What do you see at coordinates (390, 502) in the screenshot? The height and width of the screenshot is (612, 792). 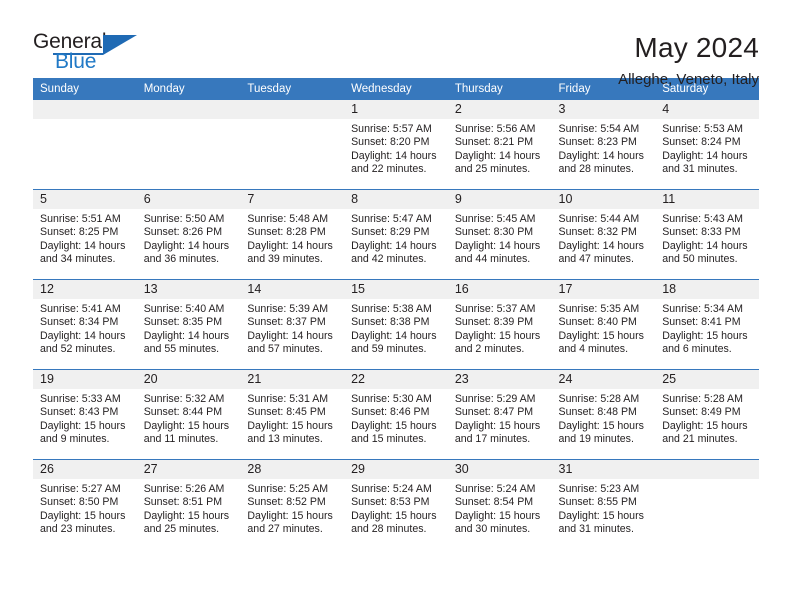 I see `day-detail-line: Sunset: 8:53 PM` at bounding box center [390, 502].